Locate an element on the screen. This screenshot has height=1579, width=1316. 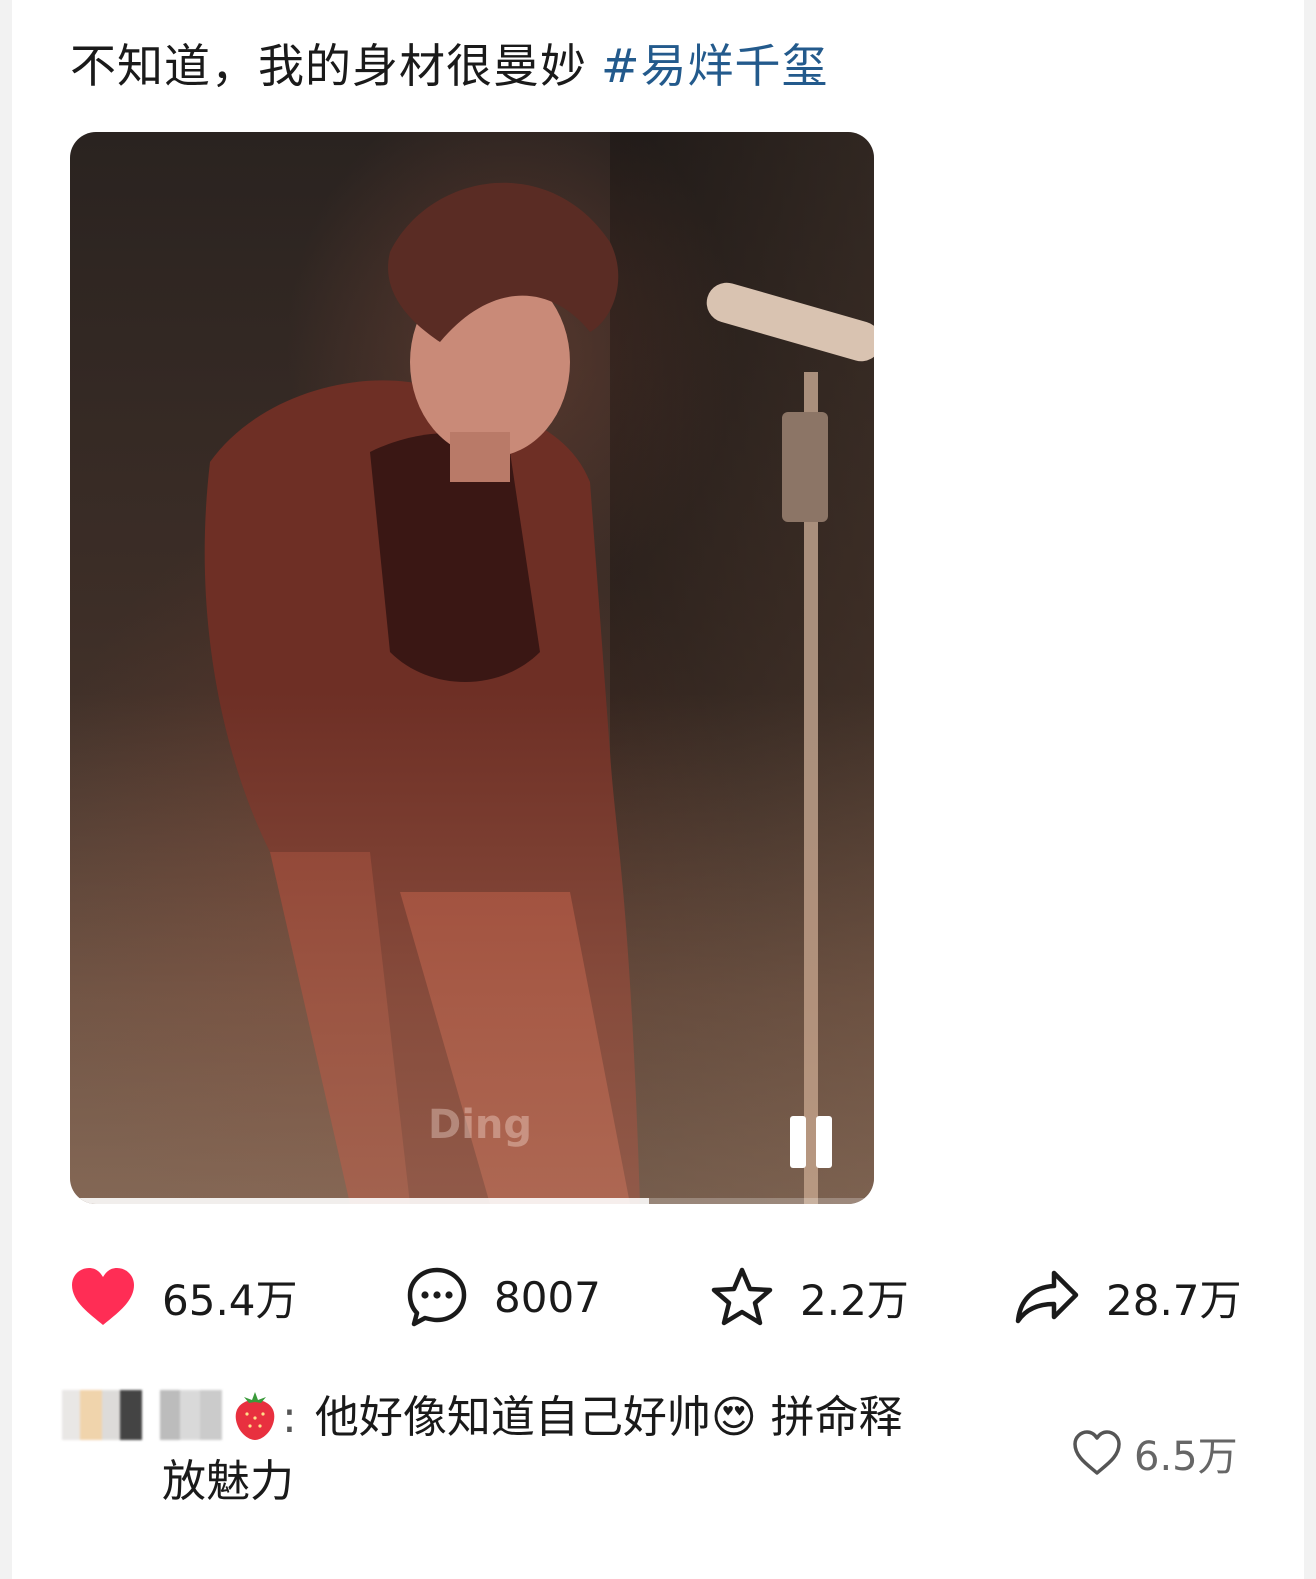
left-edge is located at coordinates (6, 789).